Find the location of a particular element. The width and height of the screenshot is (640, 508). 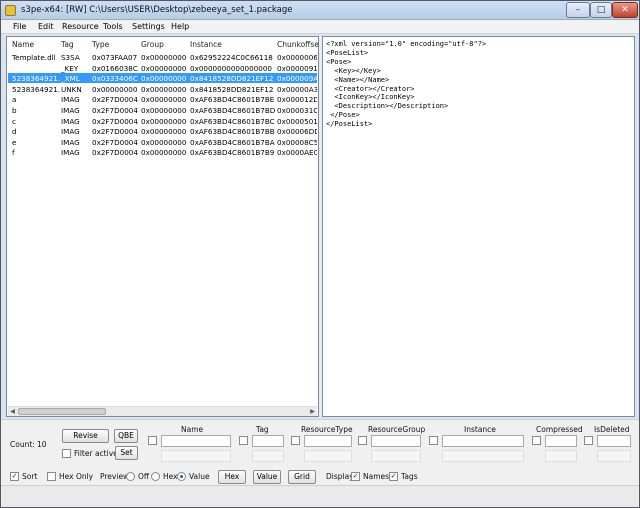

horizontal-scrollbar: ◀ ▶ is located at coordinates (162, 411).